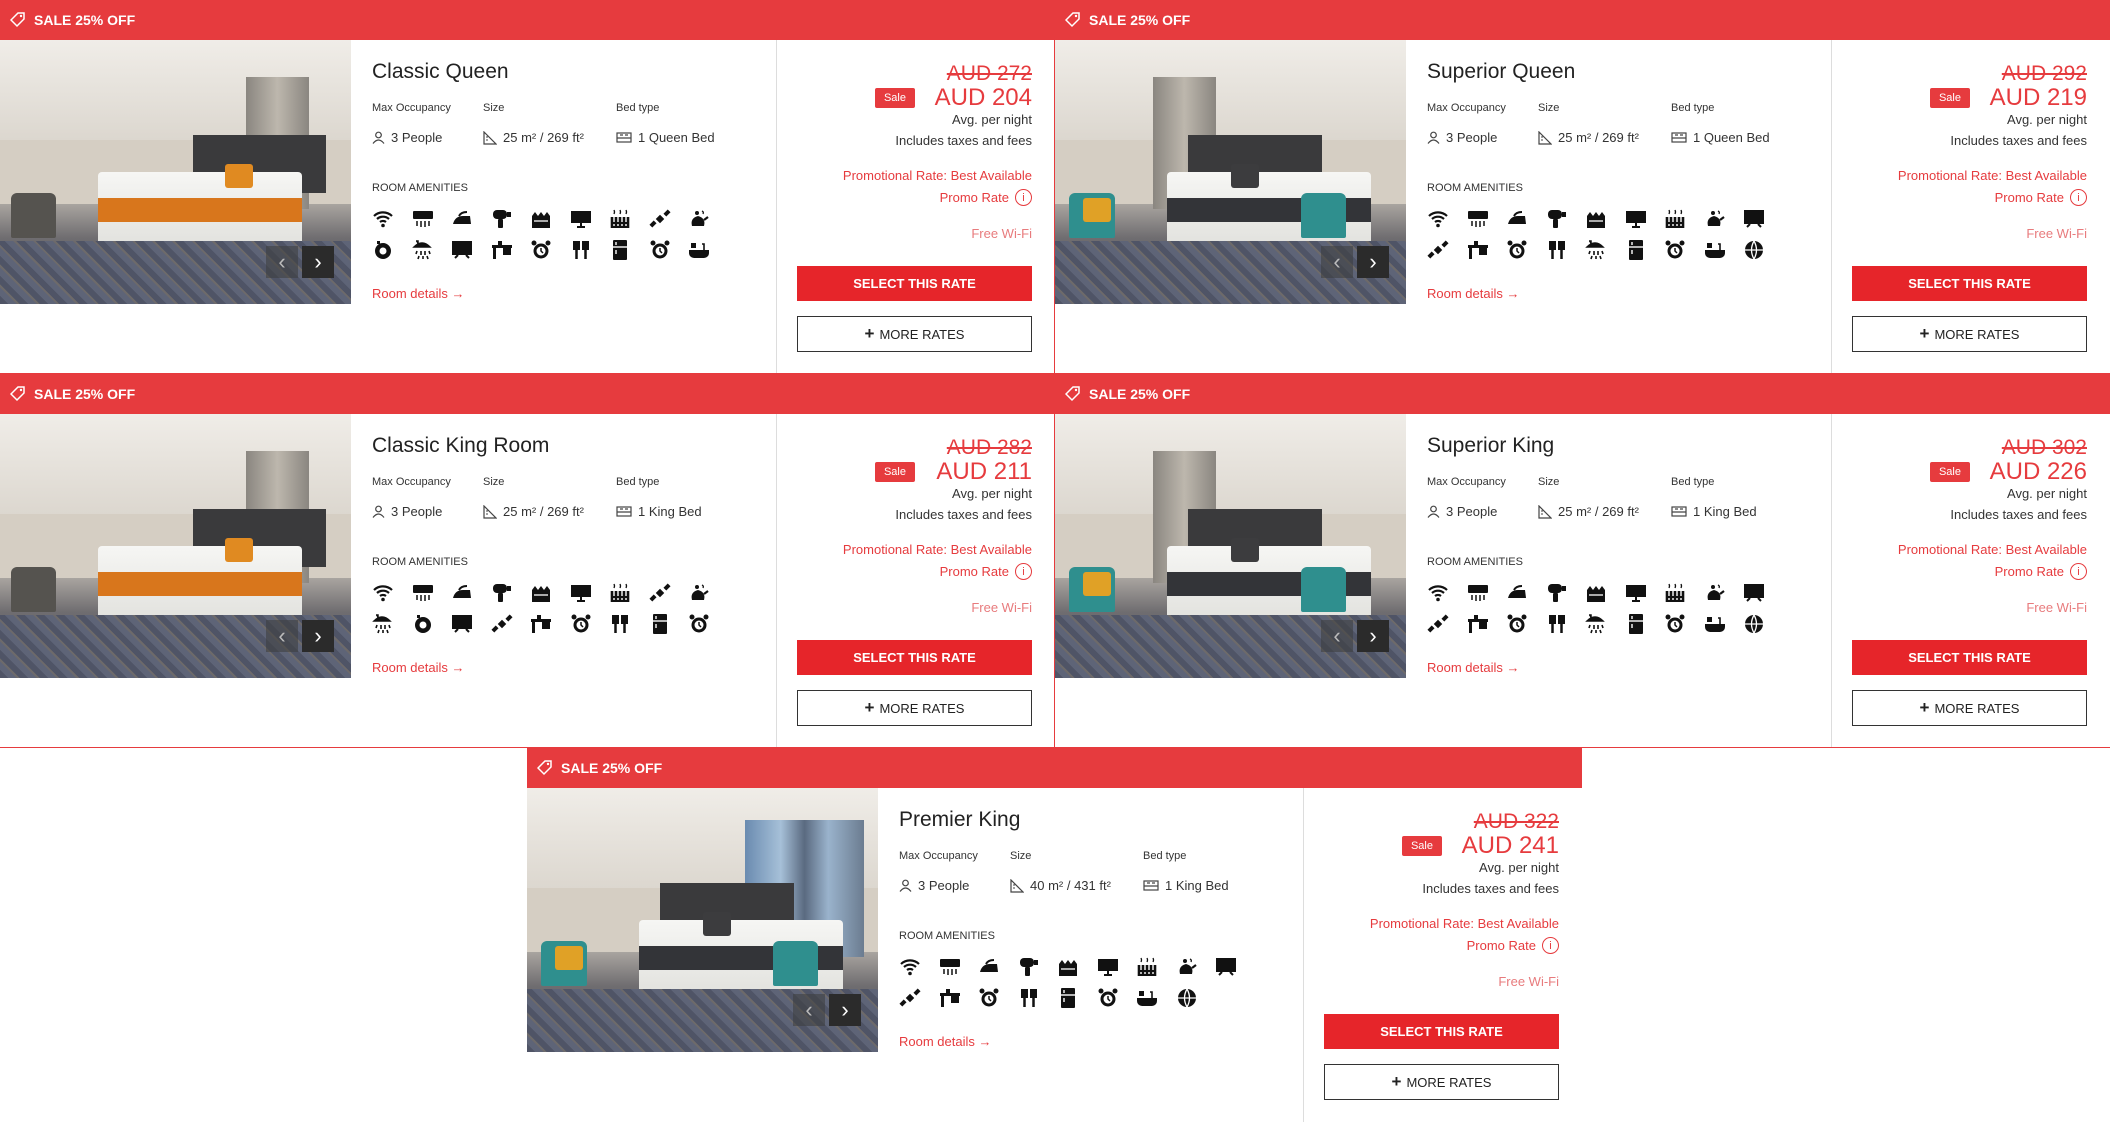 The height and width of the screenshot is (1123, 2110). Describe the element at coordinates (2044, 73) in the screenshot. I see `original-price: AUD 292` at that location.